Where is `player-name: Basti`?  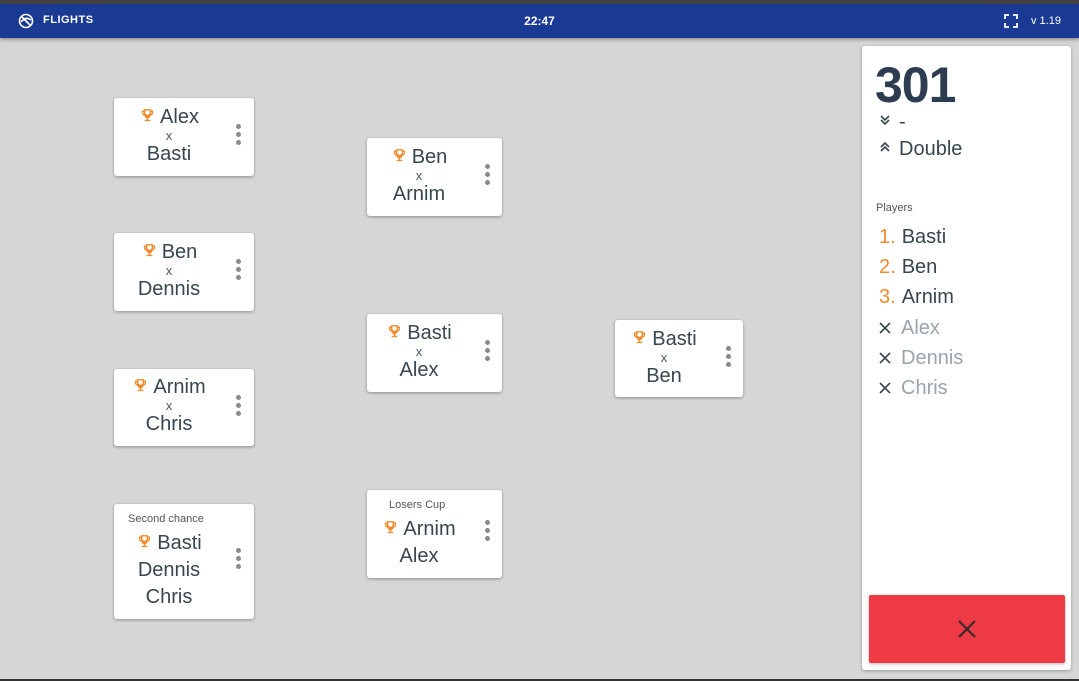 player-name: Basti is located at coordinates (924, 237).